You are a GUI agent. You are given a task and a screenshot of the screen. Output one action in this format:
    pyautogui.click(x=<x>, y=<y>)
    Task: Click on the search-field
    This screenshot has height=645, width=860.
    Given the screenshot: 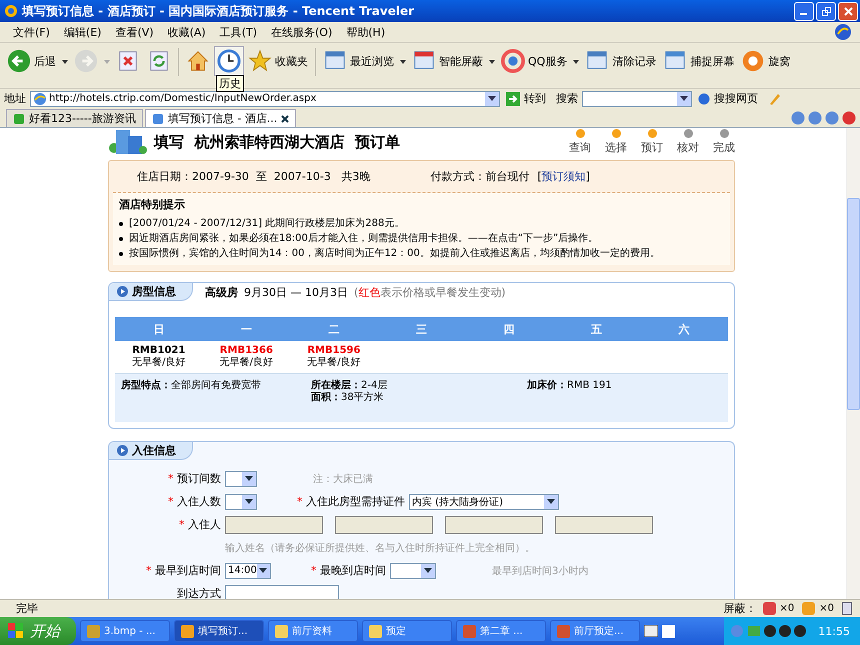 What is the action you would take?
    pyautogui.click(x=637, y=98)
    